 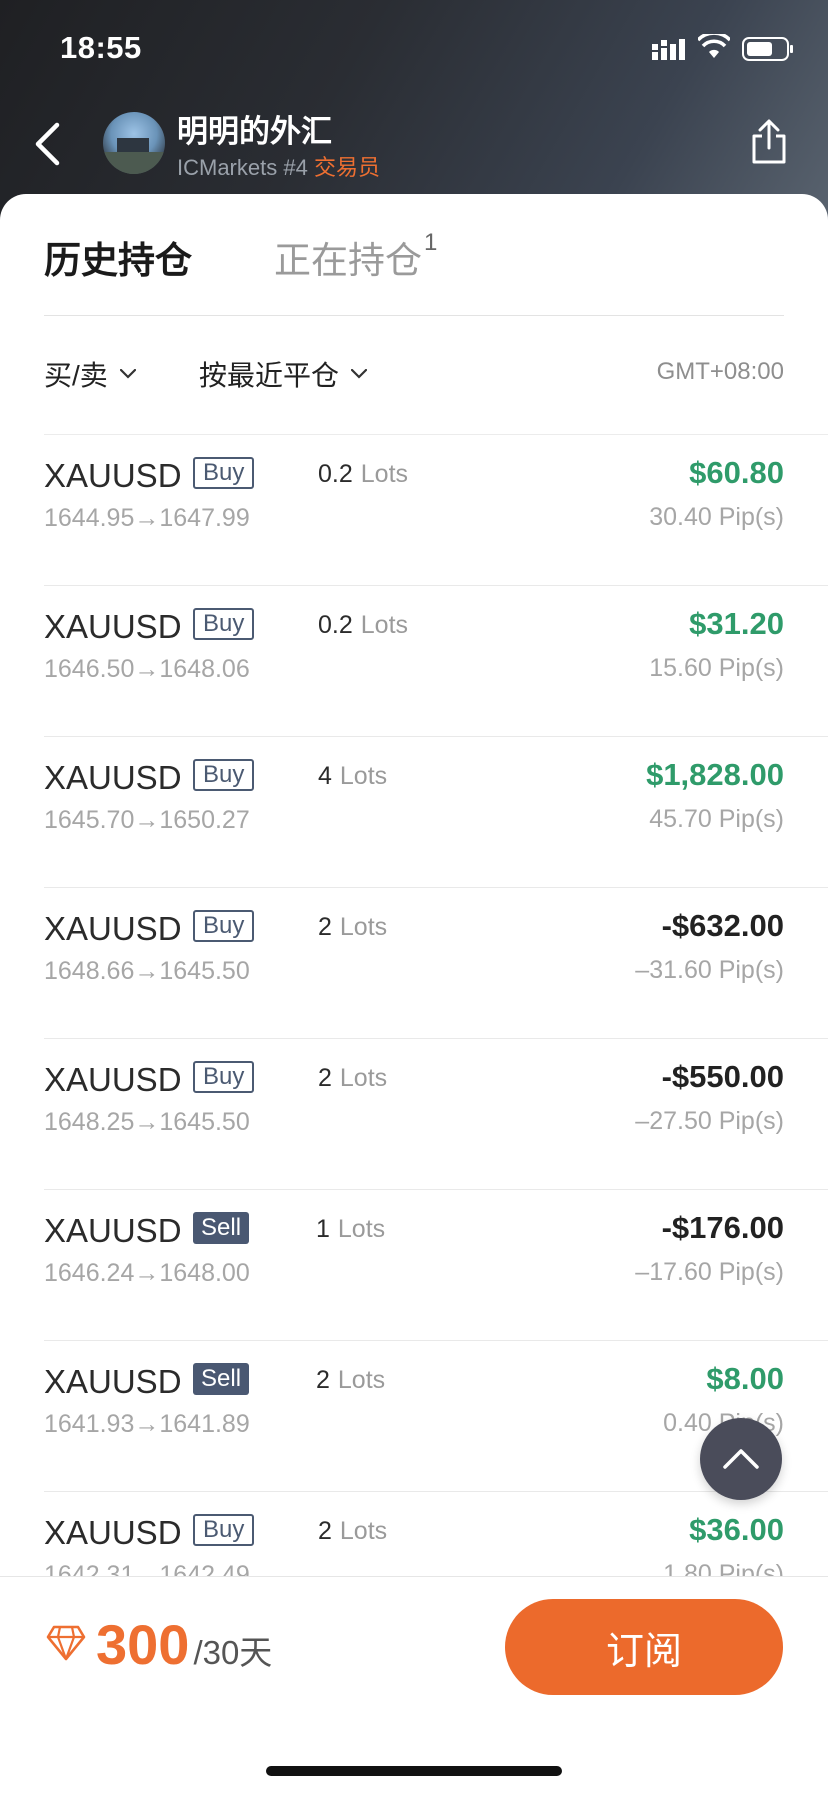 What do you see at coordinates (709, 1121) in the screenshot?
I see `trade-pips: –27.50 Pip(s)` at bounding box center [709, 1121].